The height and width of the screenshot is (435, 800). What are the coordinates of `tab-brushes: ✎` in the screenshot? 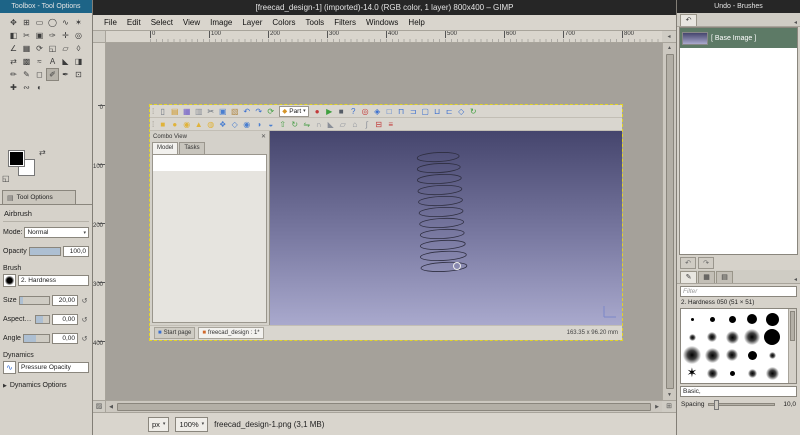 It's located at (688, 277).